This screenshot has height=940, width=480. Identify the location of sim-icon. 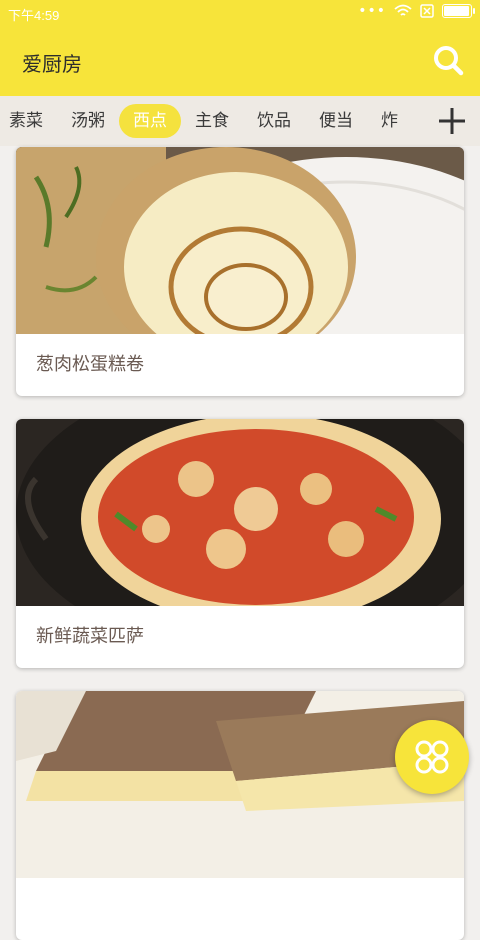
(427, 11).